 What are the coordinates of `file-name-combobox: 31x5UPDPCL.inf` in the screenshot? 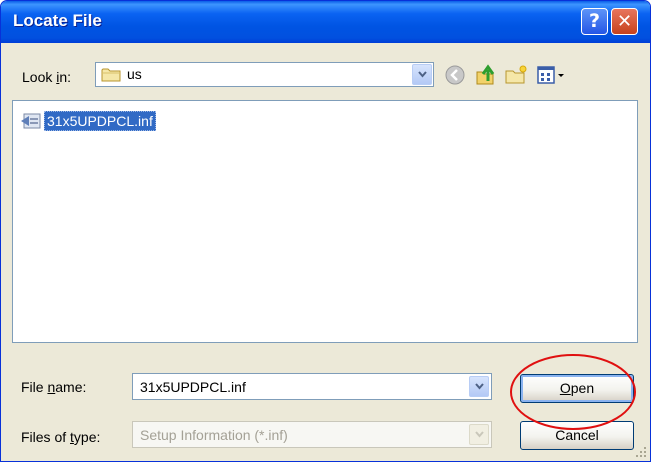 It's located at (312, 386).